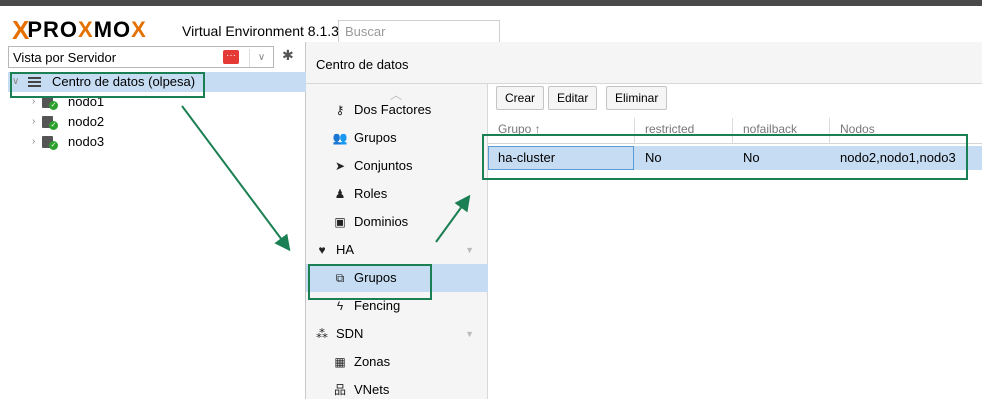  I want to click on annotation-arrow-down, so click(236, 178).